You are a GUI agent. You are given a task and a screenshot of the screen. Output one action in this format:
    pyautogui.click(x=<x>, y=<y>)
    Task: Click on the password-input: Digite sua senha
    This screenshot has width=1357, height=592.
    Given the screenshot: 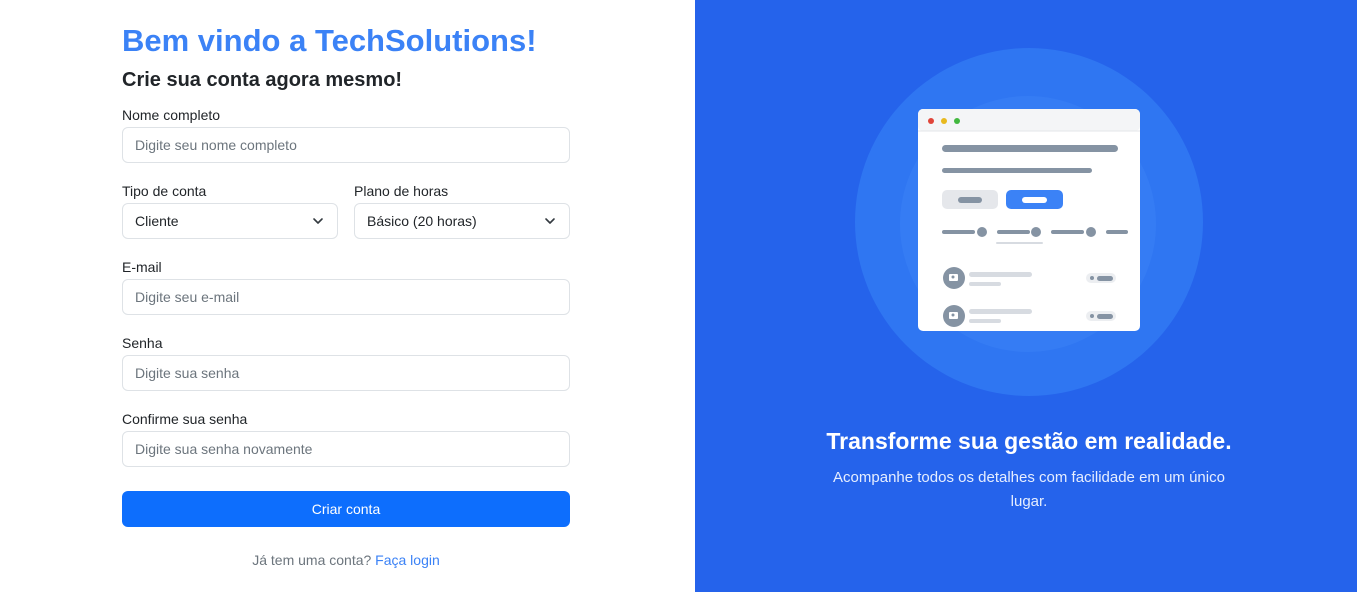 What is the action you would take?
    pyautogui.click(x=346, y=373)
    